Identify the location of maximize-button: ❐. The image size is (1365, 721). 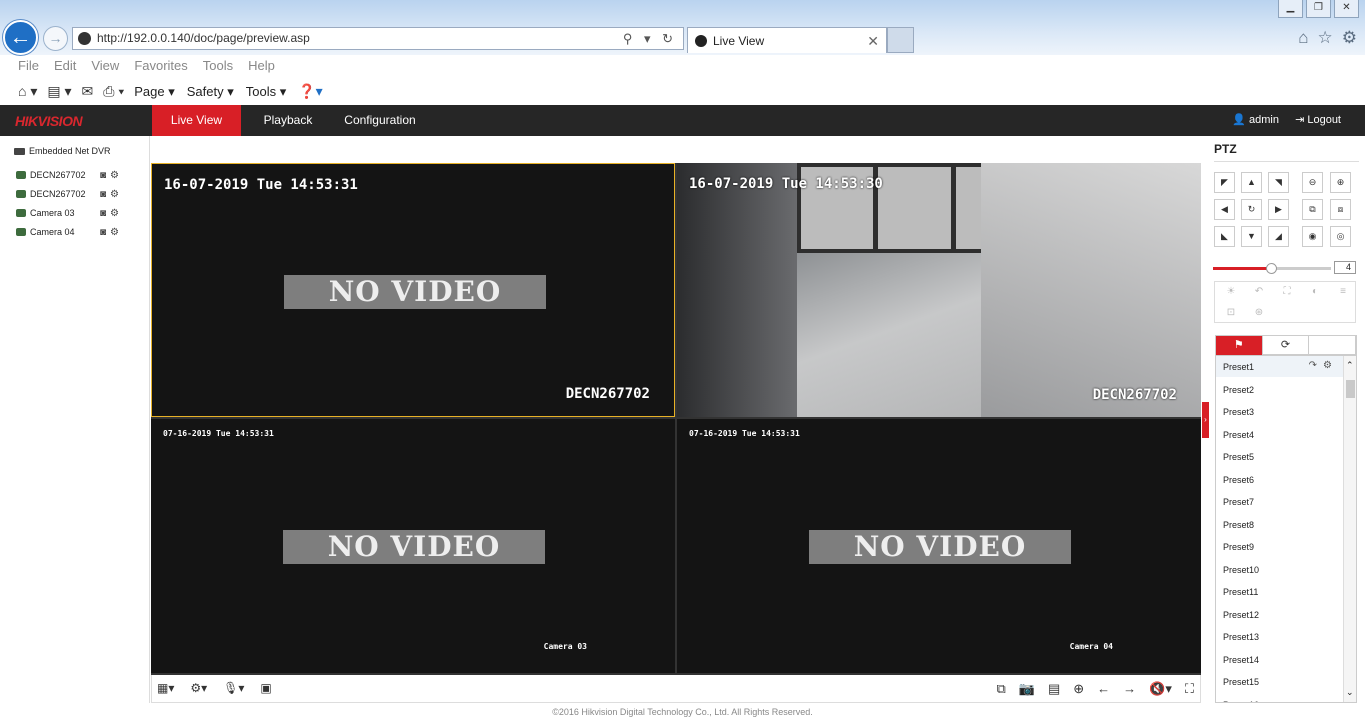
(1318, 9).